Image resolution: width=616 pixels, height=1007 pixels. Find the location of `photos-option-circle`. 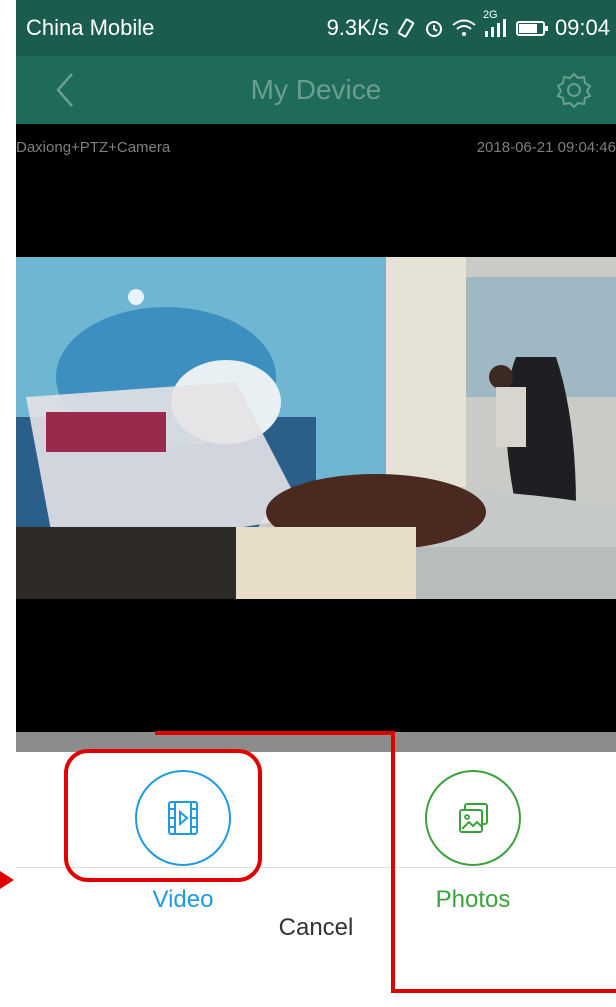

photos-option-circle is located at coordinates (473, 818).